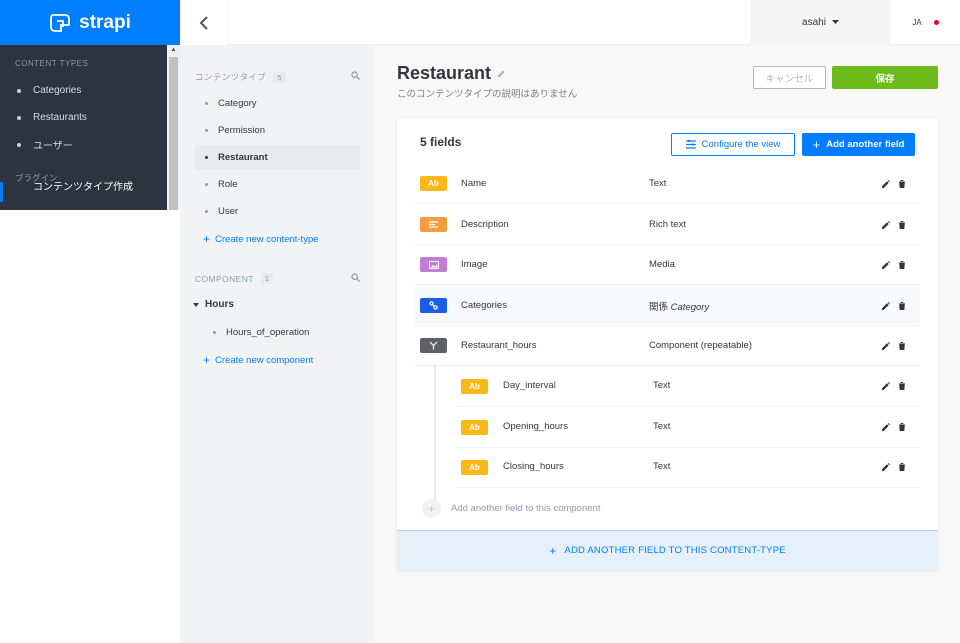  What do you see at coordinates (690, 307) in the screenshot?
I see `relation-target: Category` at bounding box center [690, 307].